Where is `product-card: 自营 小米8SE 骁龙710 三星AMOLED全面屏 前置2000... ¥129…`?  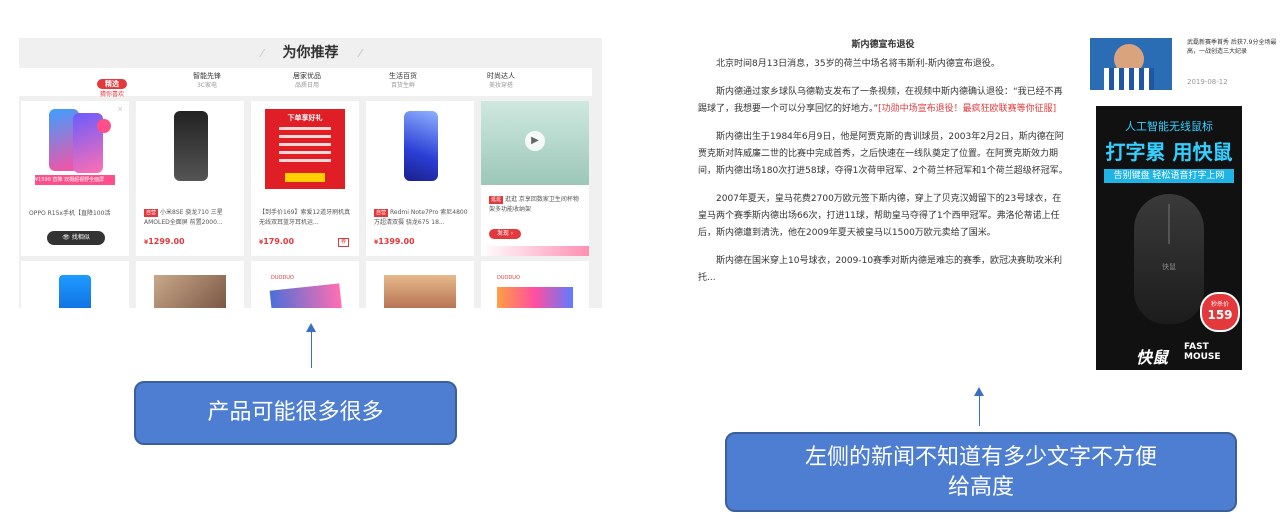 product-card: 自营 小米8SE 骁龙710 三星AMOLED全面屏 前置2000... ¥129… is located at coordinates (190, 178).